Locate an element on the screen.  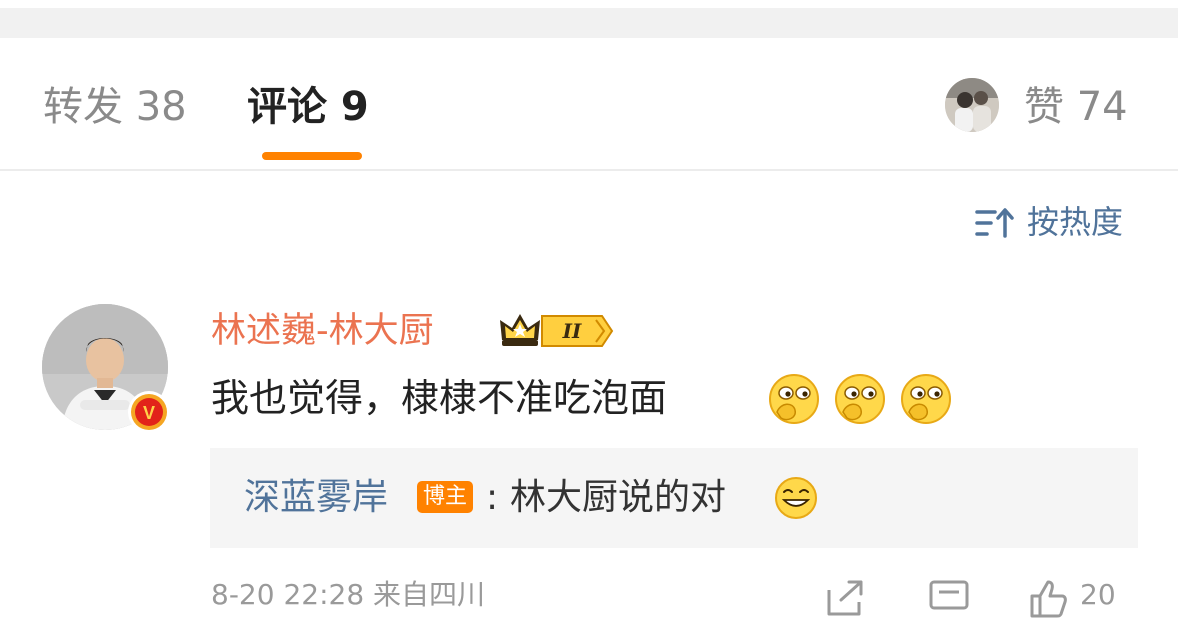
comment-icon is located at coordinates (949, 598).